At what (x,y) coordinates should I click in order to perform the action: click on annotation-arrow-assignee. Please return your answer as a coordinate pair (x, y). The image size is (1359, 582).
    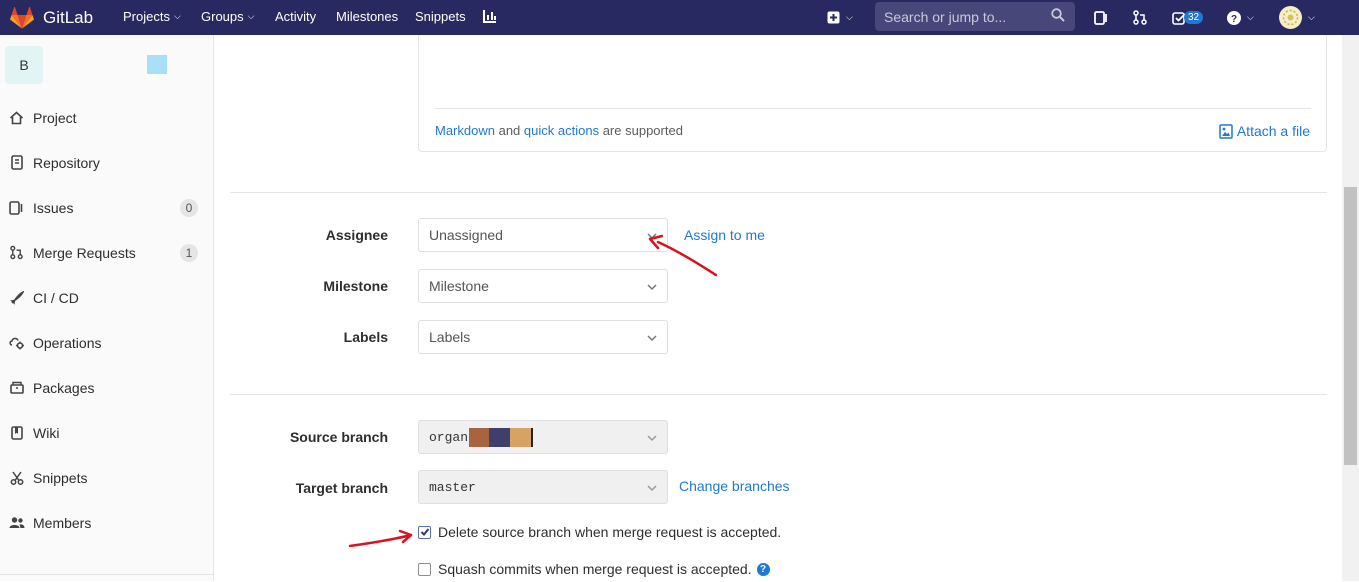
    Looking at the image, I should click on (683, 255).